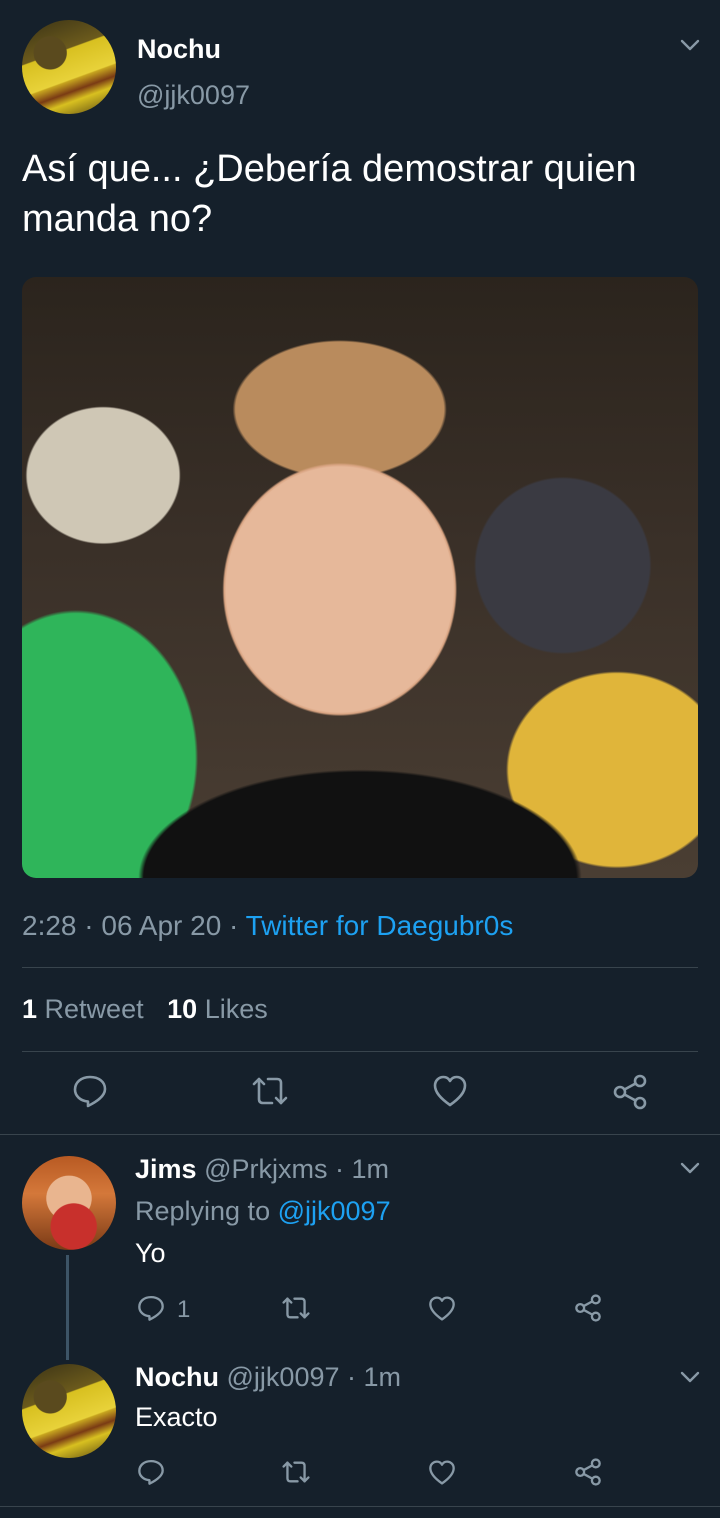  What do you see at coordinates (380, 925) in the screenshot?
I see `tweet-source: Twitter for Daegubr0s` at bounding box center [380, 925].